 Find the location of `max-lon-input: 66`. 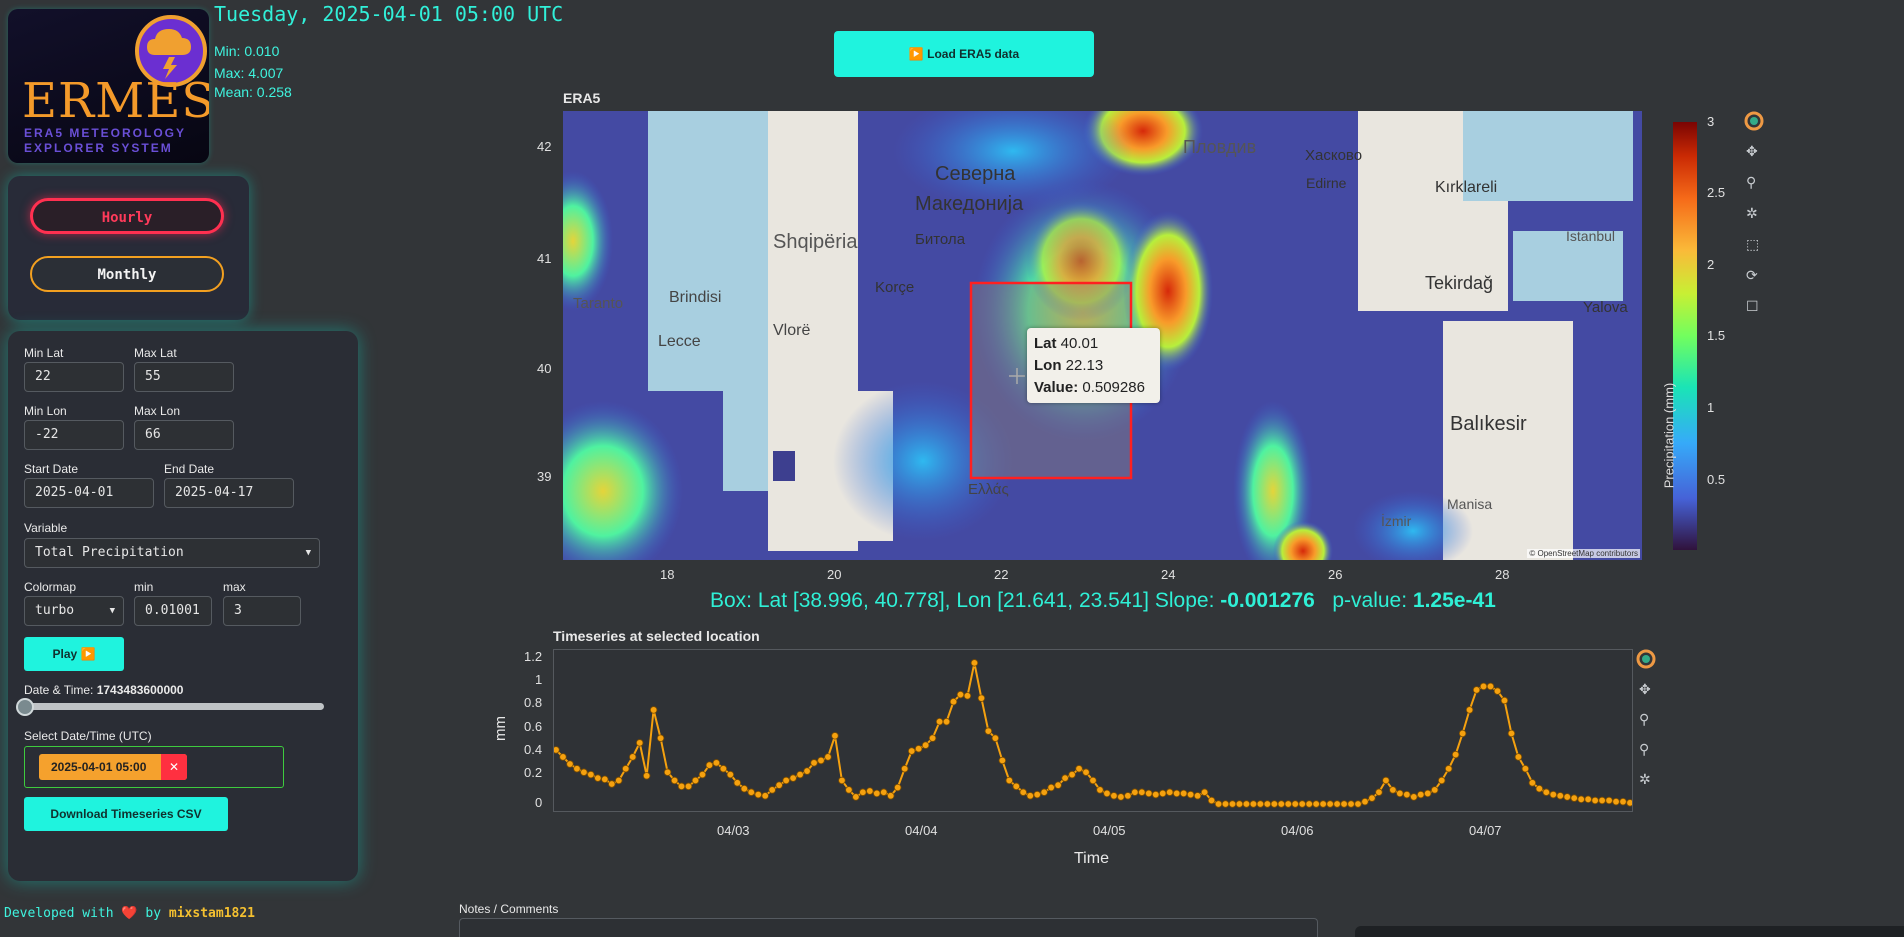

max-lon-input: 66 is located at coordinates (184, 435).